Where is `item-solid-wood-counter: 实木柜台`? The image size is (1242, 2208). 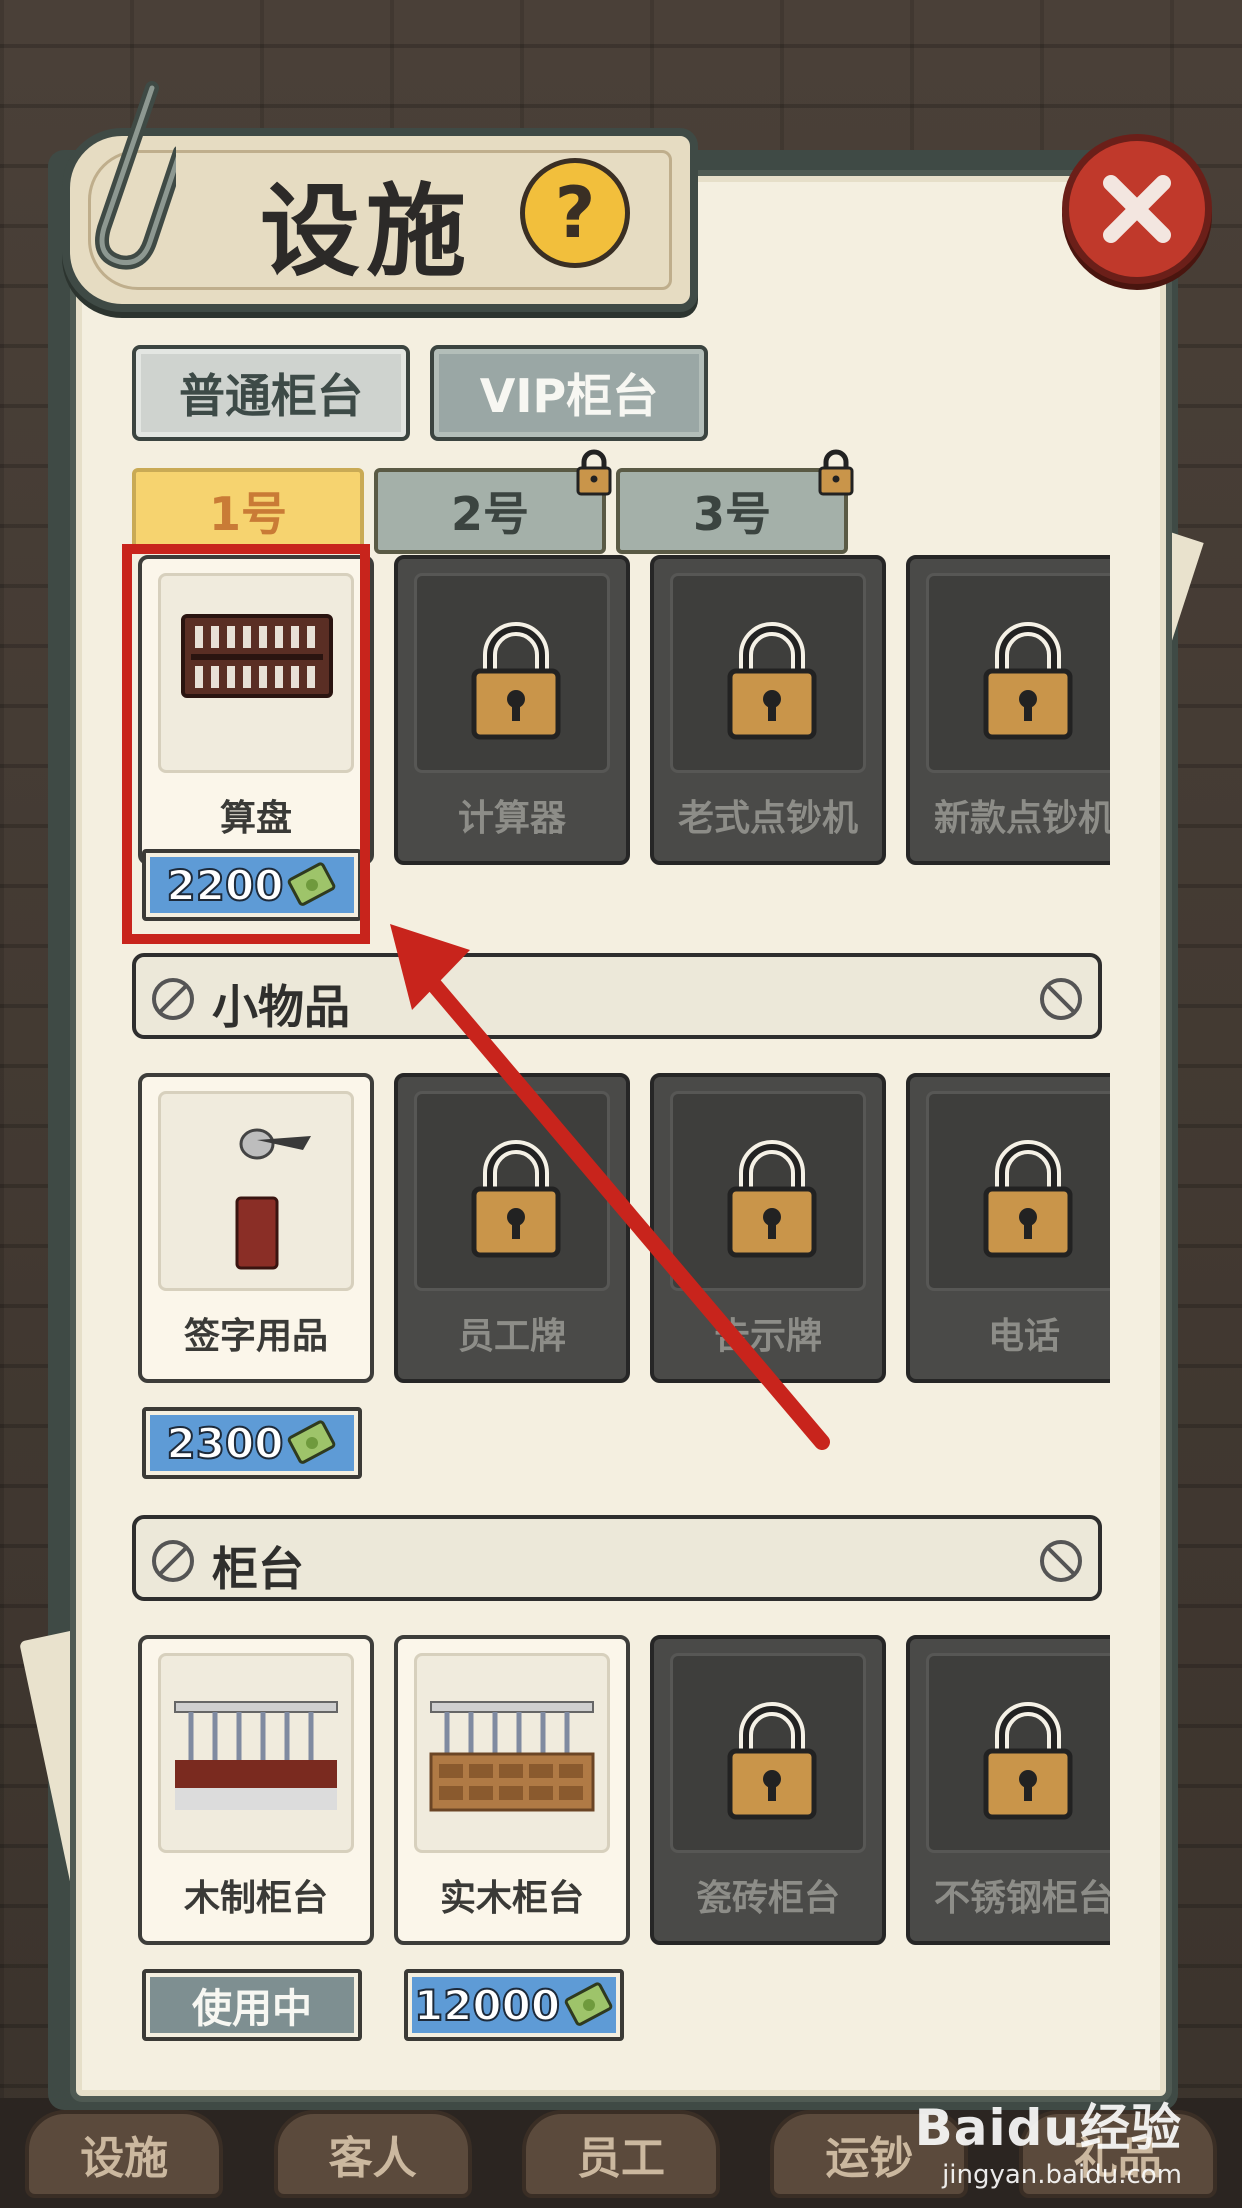 item-solid-wood-counter: 实木柜台 is located at coordinates (512, 1790).